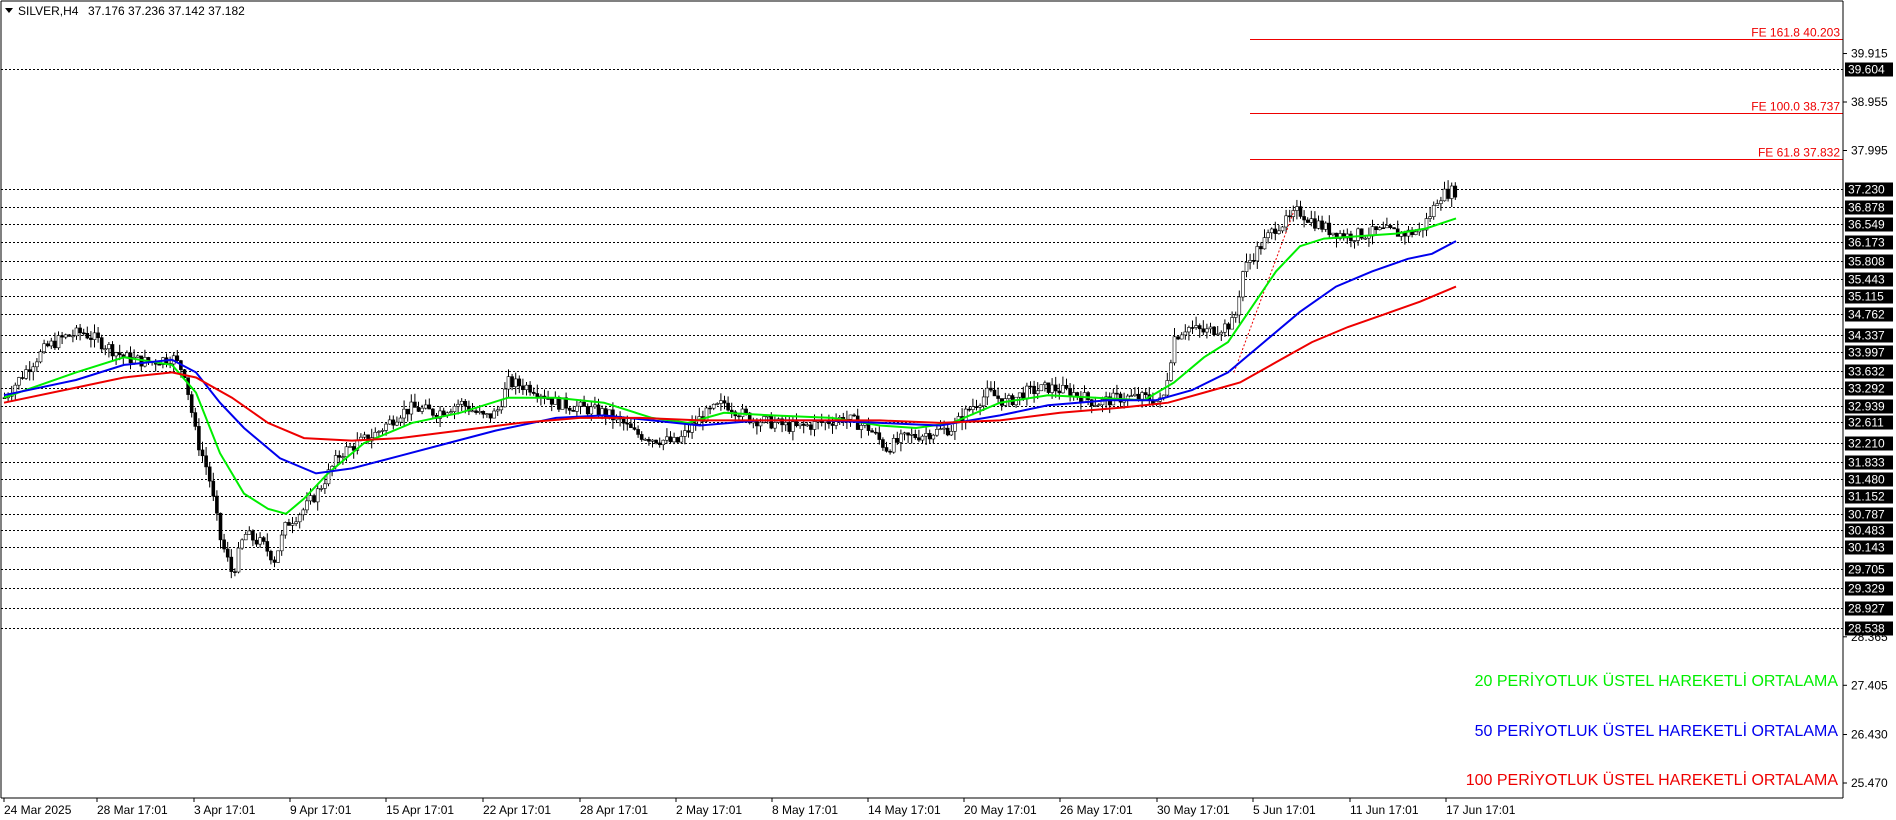  Describe the element at coordinates (1866, 407) in the screenshot. I see `level-price-label: 32.939` at that location.